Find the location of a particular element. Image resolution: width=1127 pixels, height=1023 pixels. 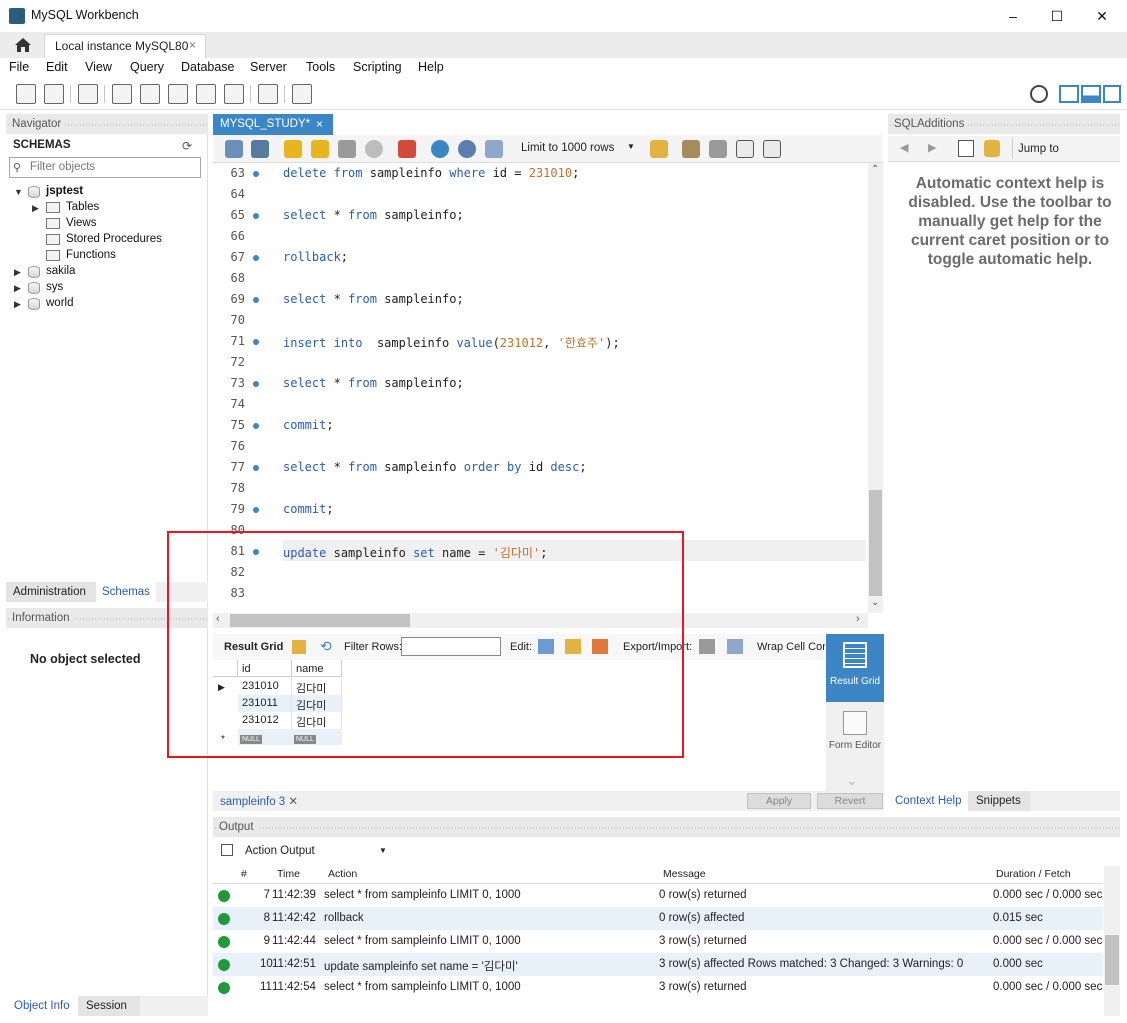

editor-vertical-scroll-thumb is located at coordinates (875, 543).